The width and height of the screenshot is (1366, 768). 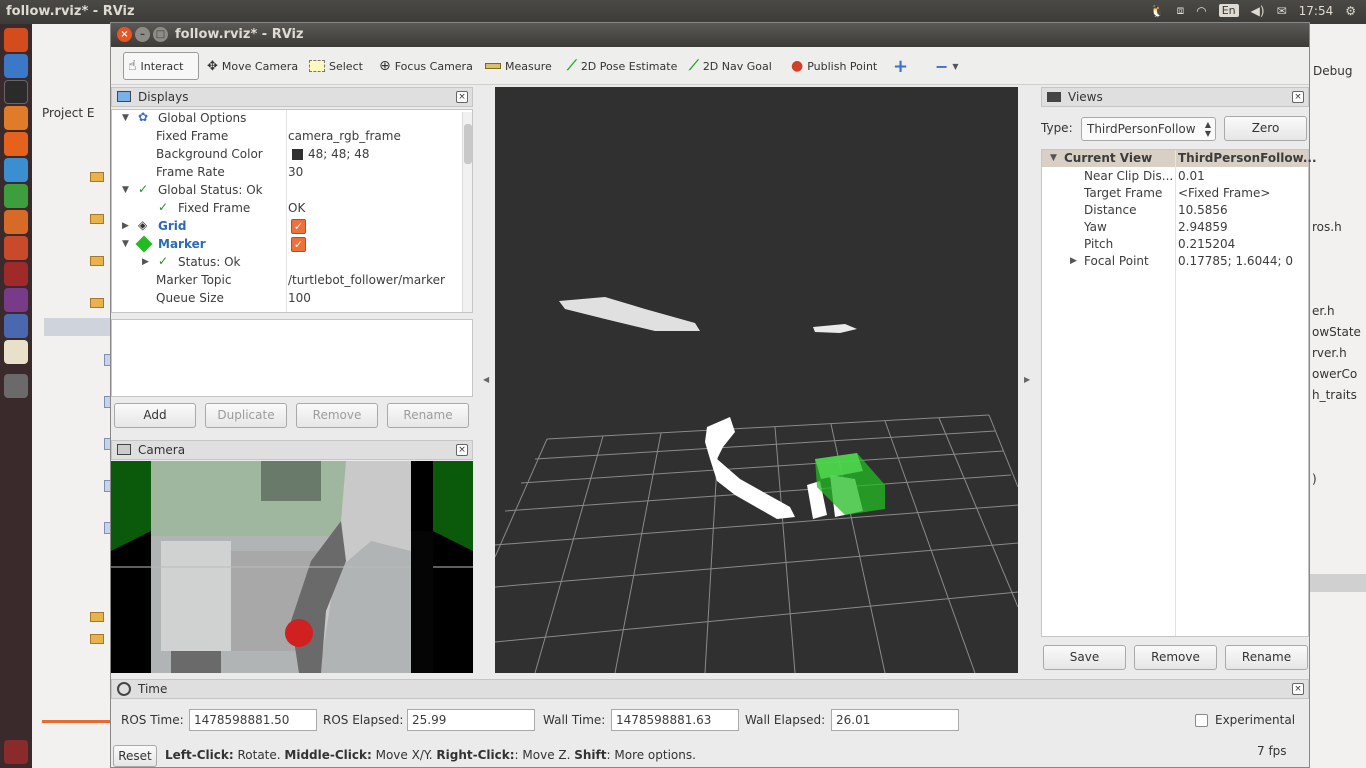 What do you see at coordinates (16, 300) in the screenshot?
I see `presentation-icon` at bounding box center [16, 300].